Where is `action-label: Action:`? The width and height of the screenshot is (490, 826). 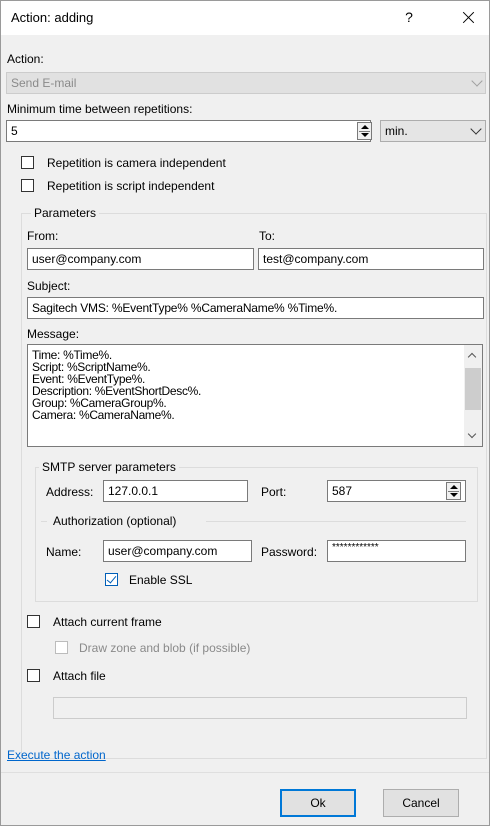
action-label: Action: is located at coordinates (25, 59).